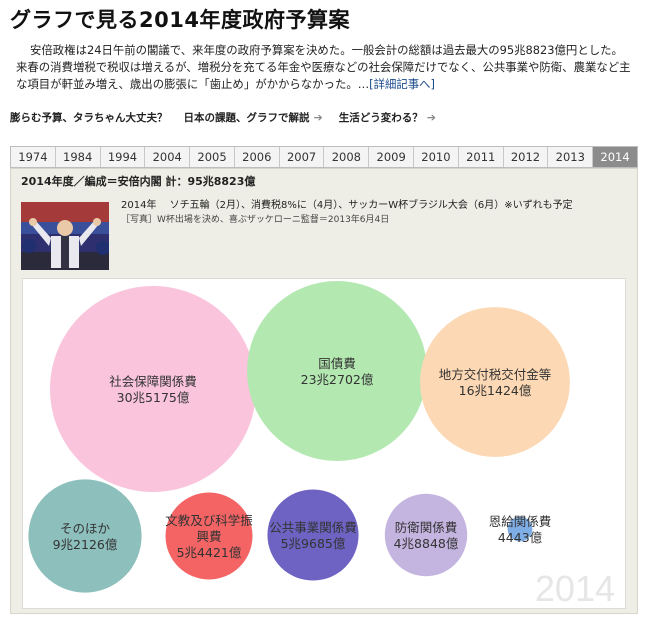  I want to click on budget-summary: 2014年度／編成＝安倍内閣 計：95兆8823億, so click(138, 181).